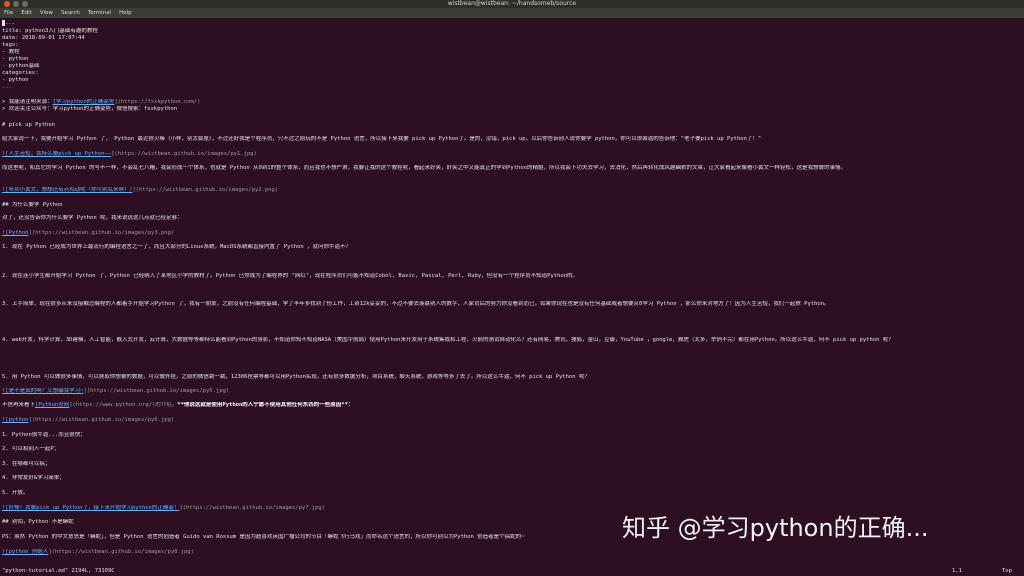 Image resolution: width=1024 pixels, height=576 pixels. I want to click on cursor-position: 1,1, so click(957, 571).